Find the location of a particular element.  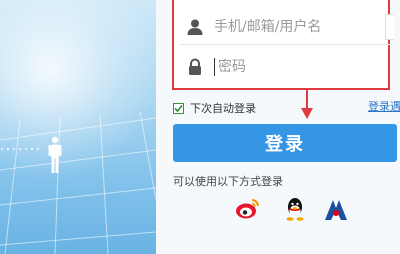

auto-login-checkbox is located at coordinates (178, 108).